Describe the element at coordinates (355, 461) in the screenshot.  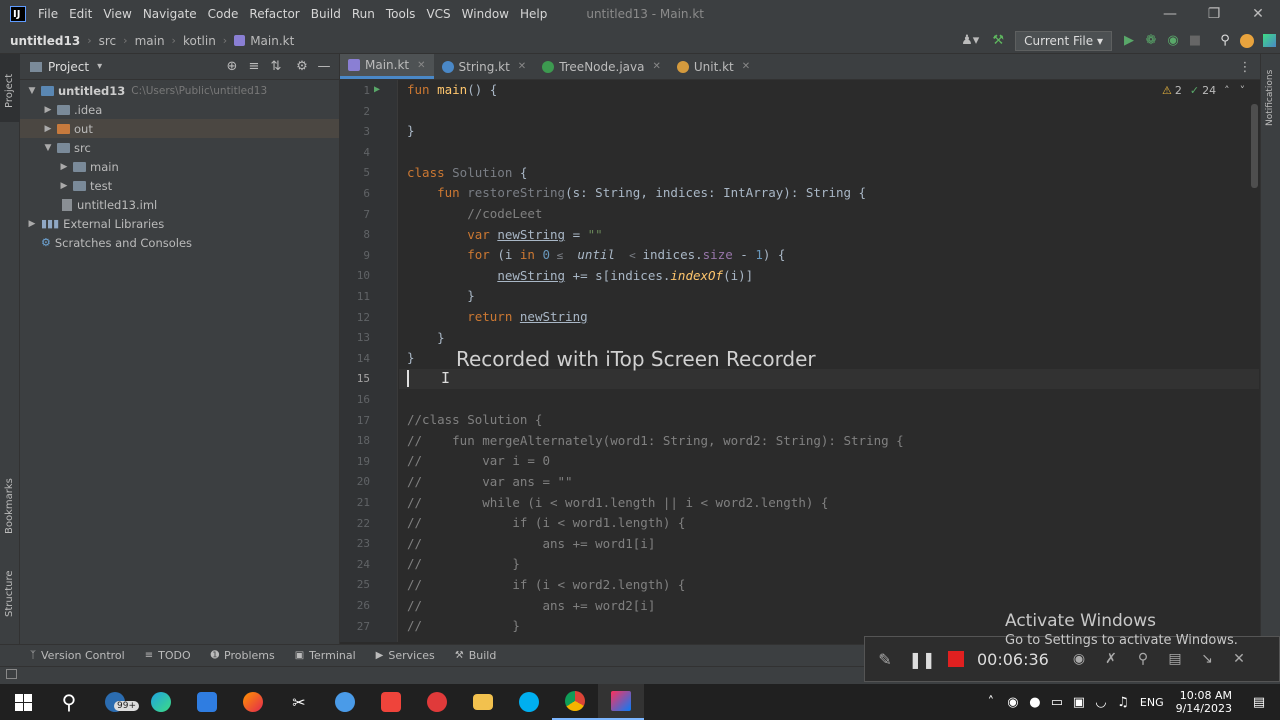
I see `line-number: 19` at that location.